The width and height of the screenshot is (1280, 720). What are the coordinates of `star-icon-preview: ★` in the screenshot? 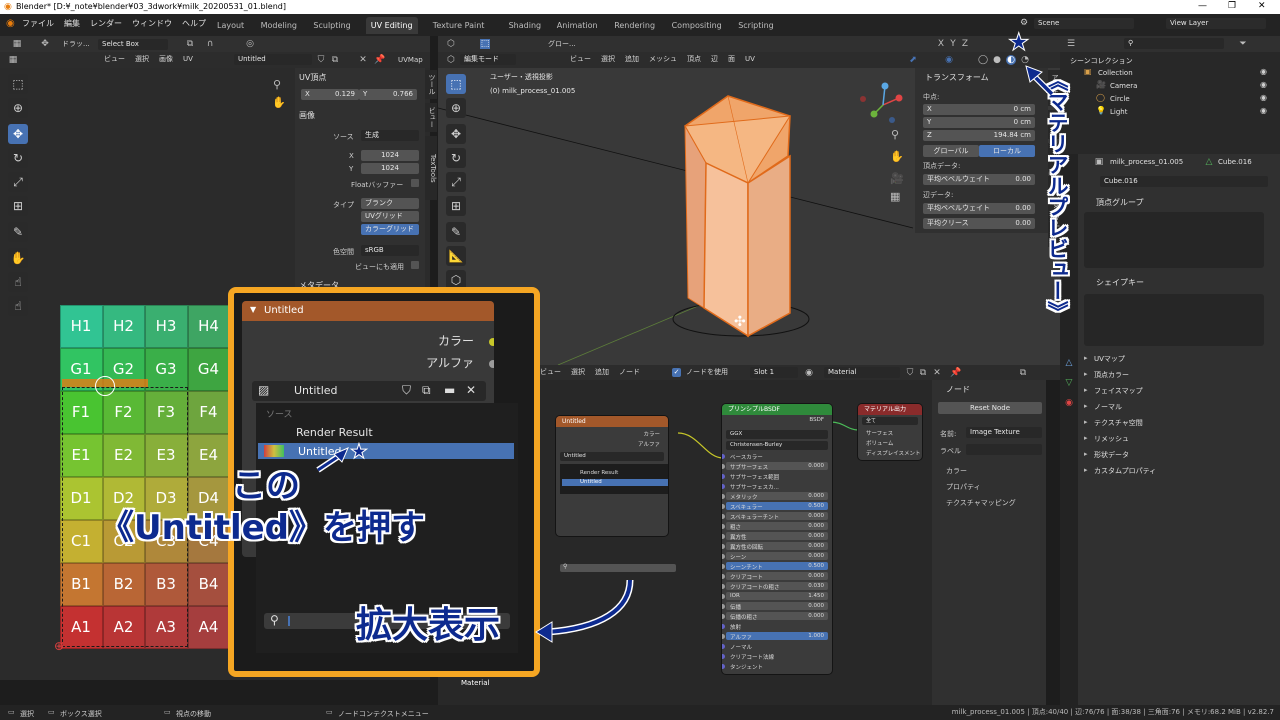 It's located at (1019, 42).